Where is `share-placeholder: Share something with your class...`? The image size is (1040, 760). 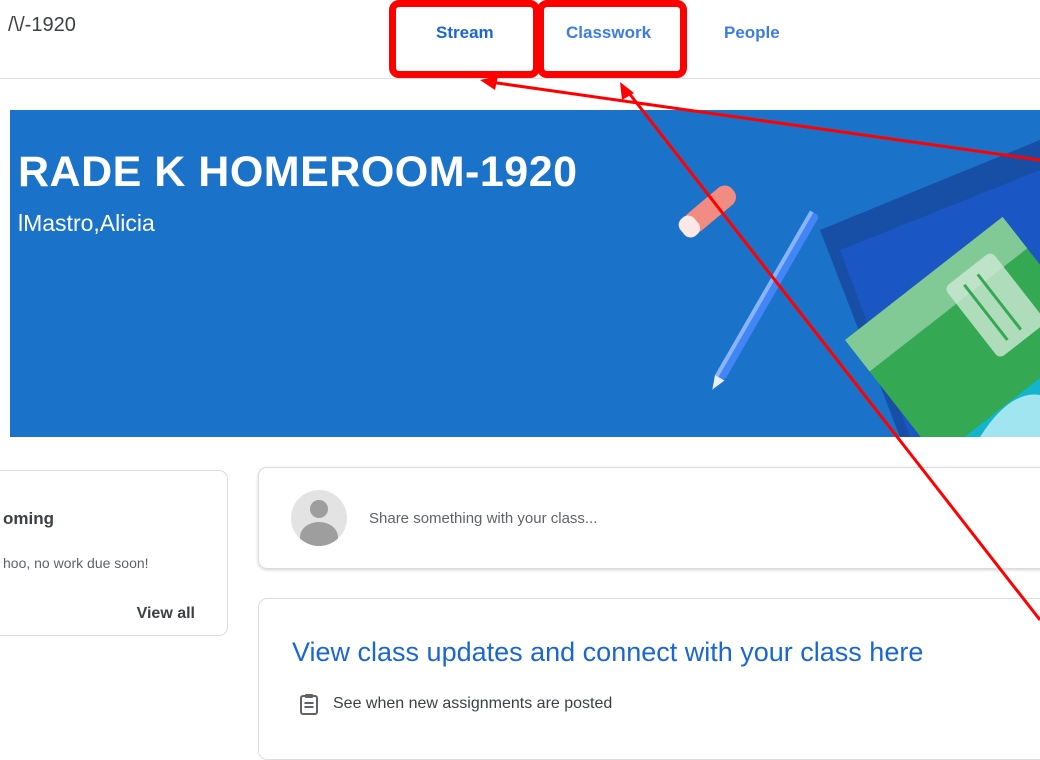
share-placeholder: Share something with your class... is located at coordinates (483, 518).